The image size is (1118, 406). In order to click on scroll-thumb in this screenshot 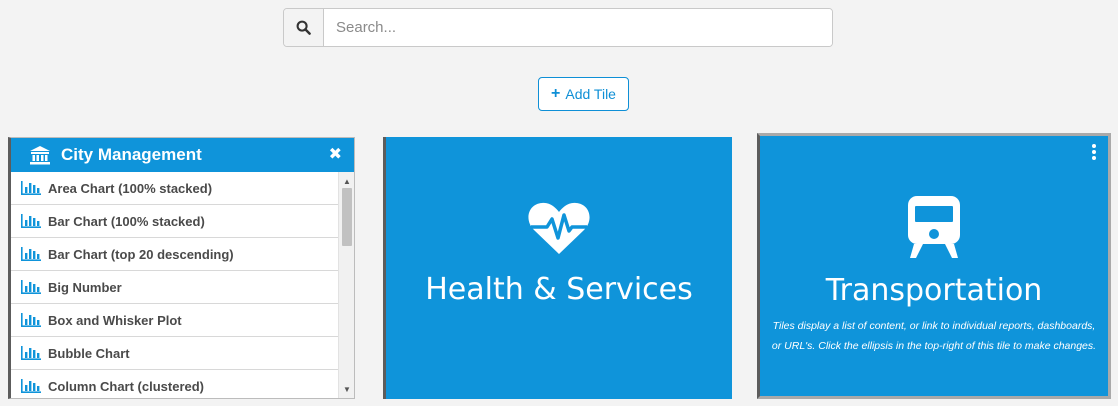, I will do `click(347, 217)`.